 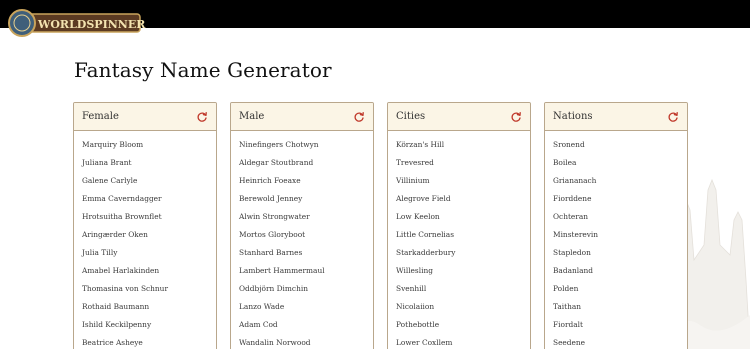 I want to click on list-item: Rothaid Baumann, so click(x=149, y=308).